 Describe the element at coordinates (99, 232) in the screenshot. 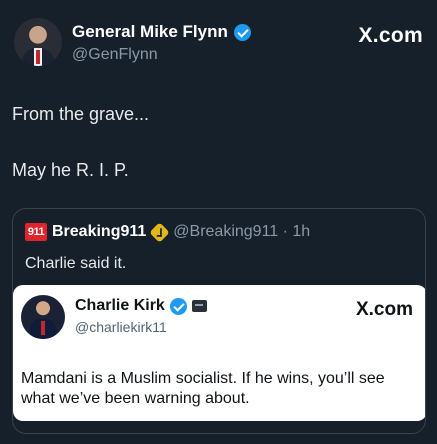

I see `quoted-display-name: Breaking911` at that location.